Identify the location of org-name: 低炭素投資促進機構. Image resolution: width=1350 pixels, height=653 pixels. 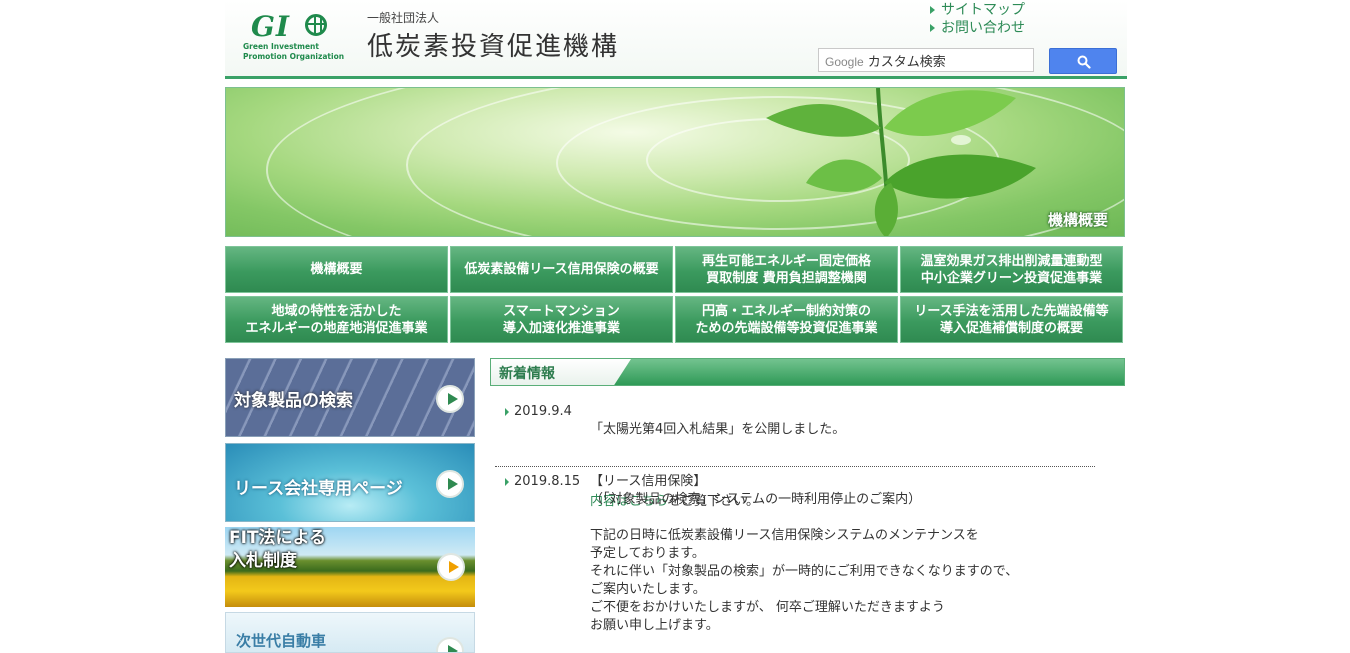
(493, 47).